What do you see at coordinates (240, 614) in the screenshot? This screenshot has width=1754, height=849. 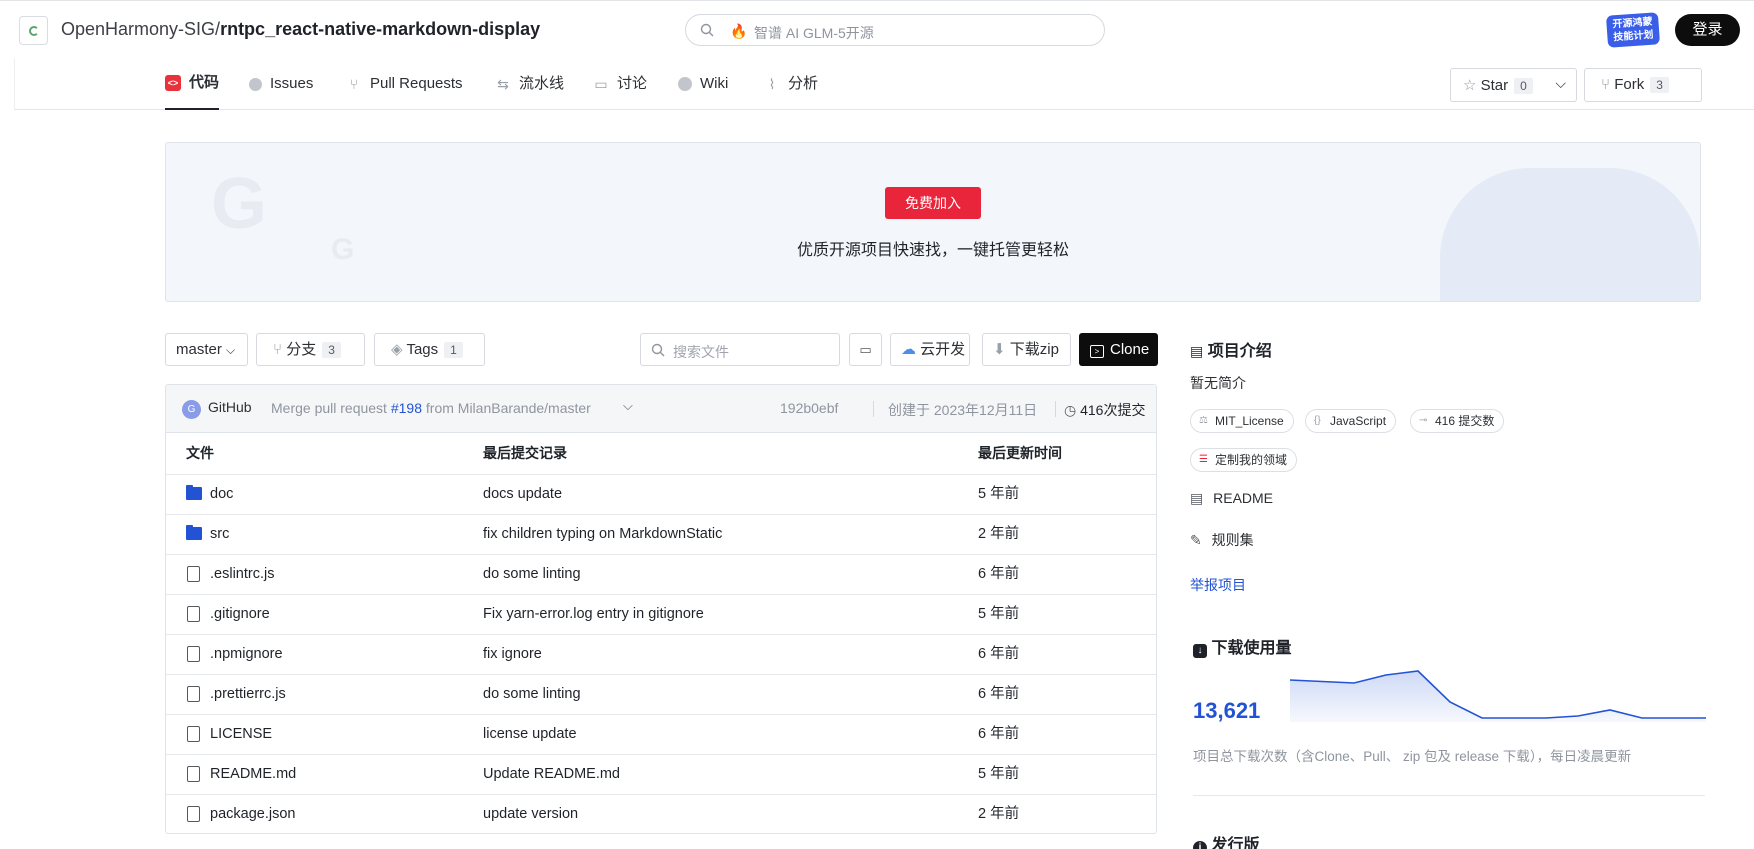 I see `file-name: .gitignore` at bounding box center [240, 614].